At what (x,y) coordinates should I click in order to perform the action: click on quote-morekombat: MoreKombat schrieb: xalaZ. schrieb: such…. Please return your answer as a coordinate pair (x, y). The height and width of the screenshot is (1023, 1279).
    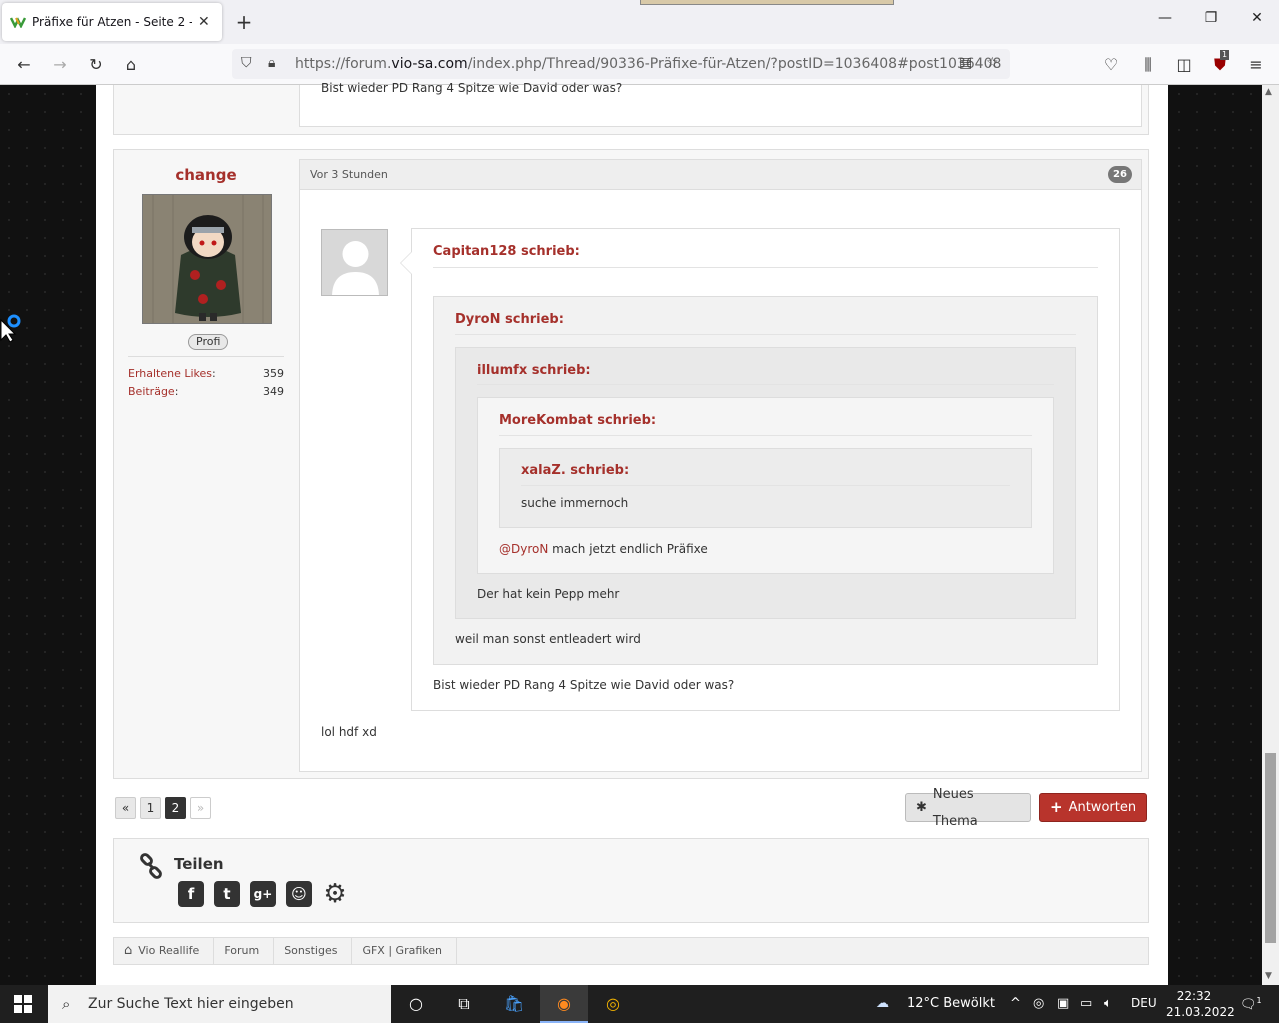
    Looking at the image, I should click on (765, 485).